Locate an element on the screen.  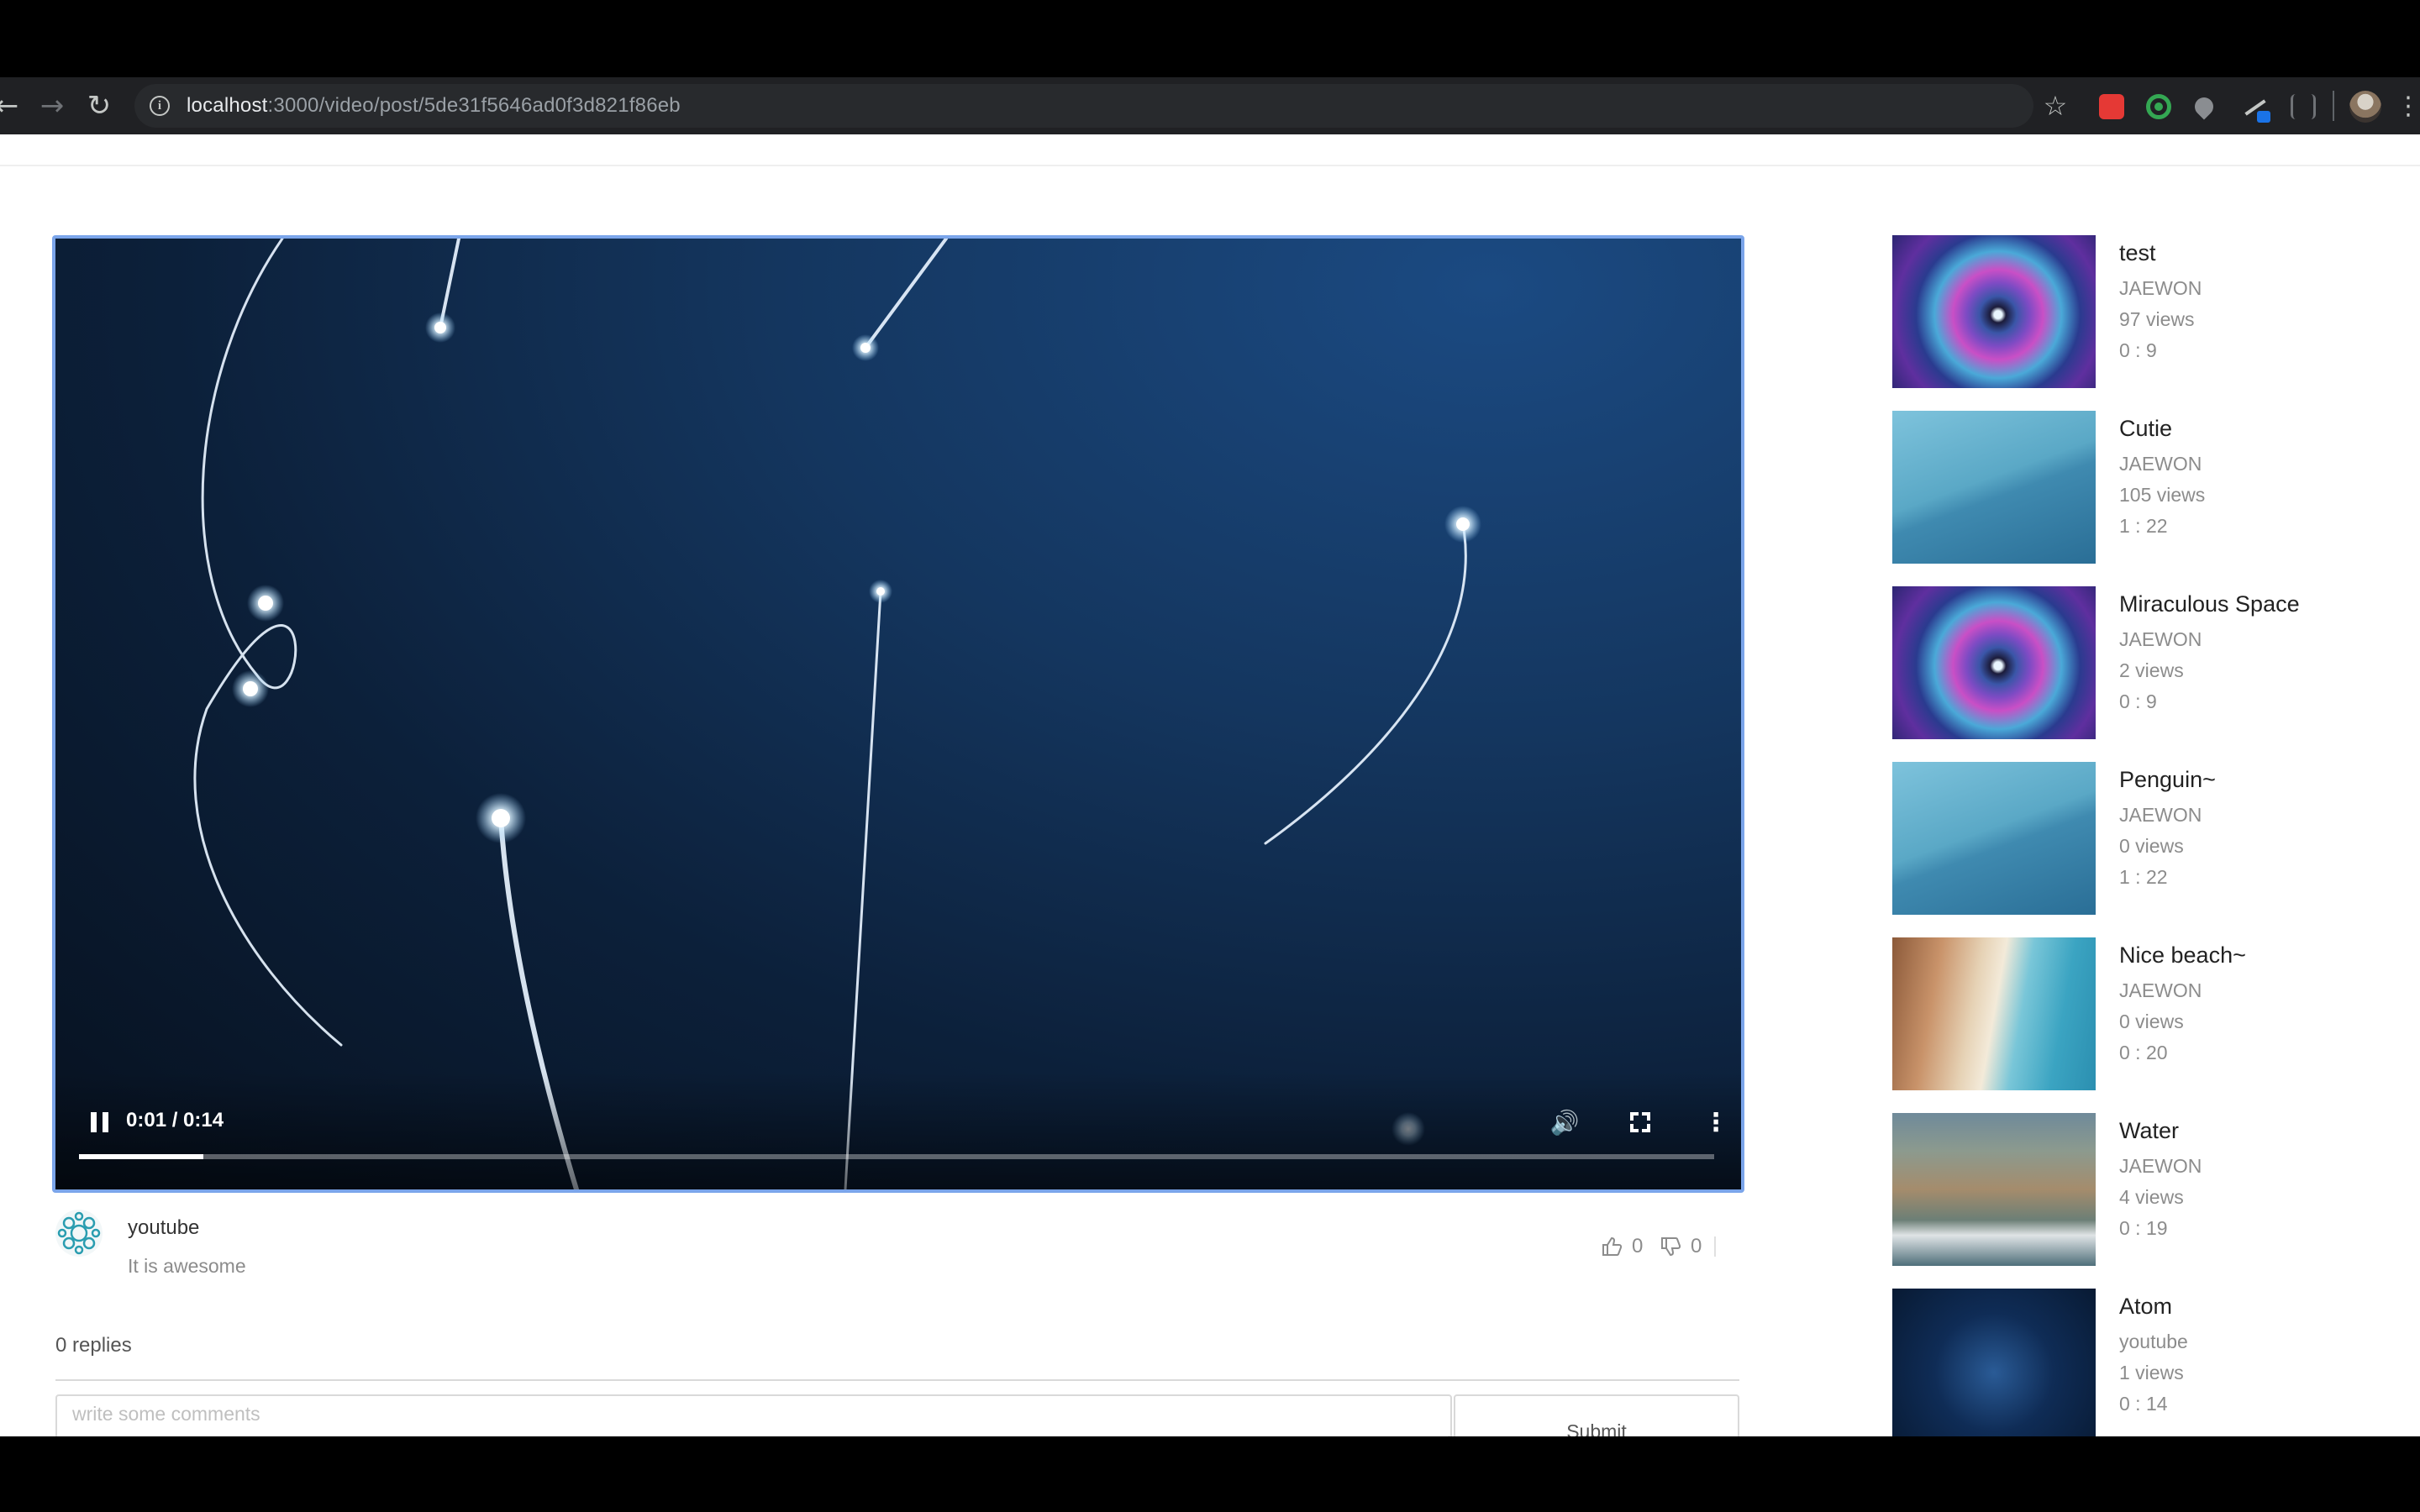
pause-button is located at coordinates (99, 1122).